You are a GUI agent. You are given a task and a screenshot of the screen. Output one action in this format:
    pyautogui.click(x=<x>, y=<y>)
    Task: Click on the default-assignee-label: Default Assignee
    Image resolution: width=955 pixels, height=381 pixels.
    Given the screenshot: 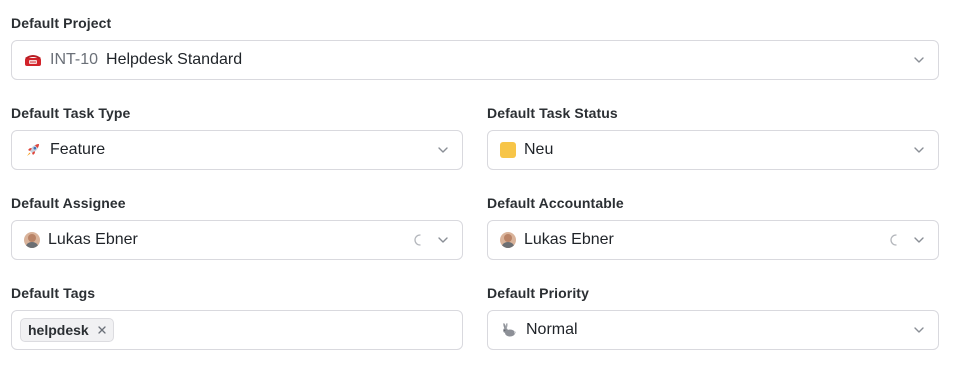 What is the action you would take?
    pyautogui.click(x=68, y=203)
    